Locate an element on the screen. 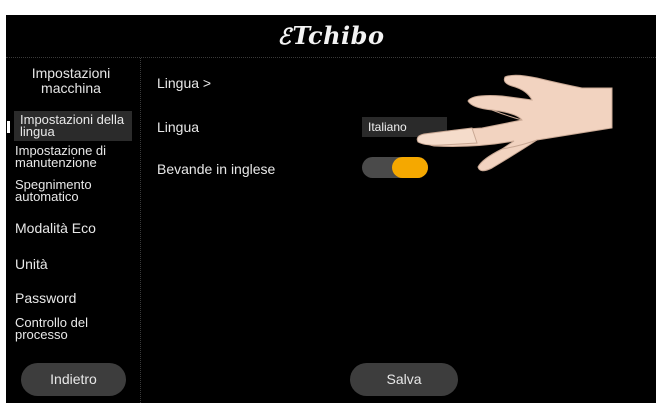 The height and width of the screenshot is (405, 663). pointing-hand-icon is located at coordinates (514, 123).